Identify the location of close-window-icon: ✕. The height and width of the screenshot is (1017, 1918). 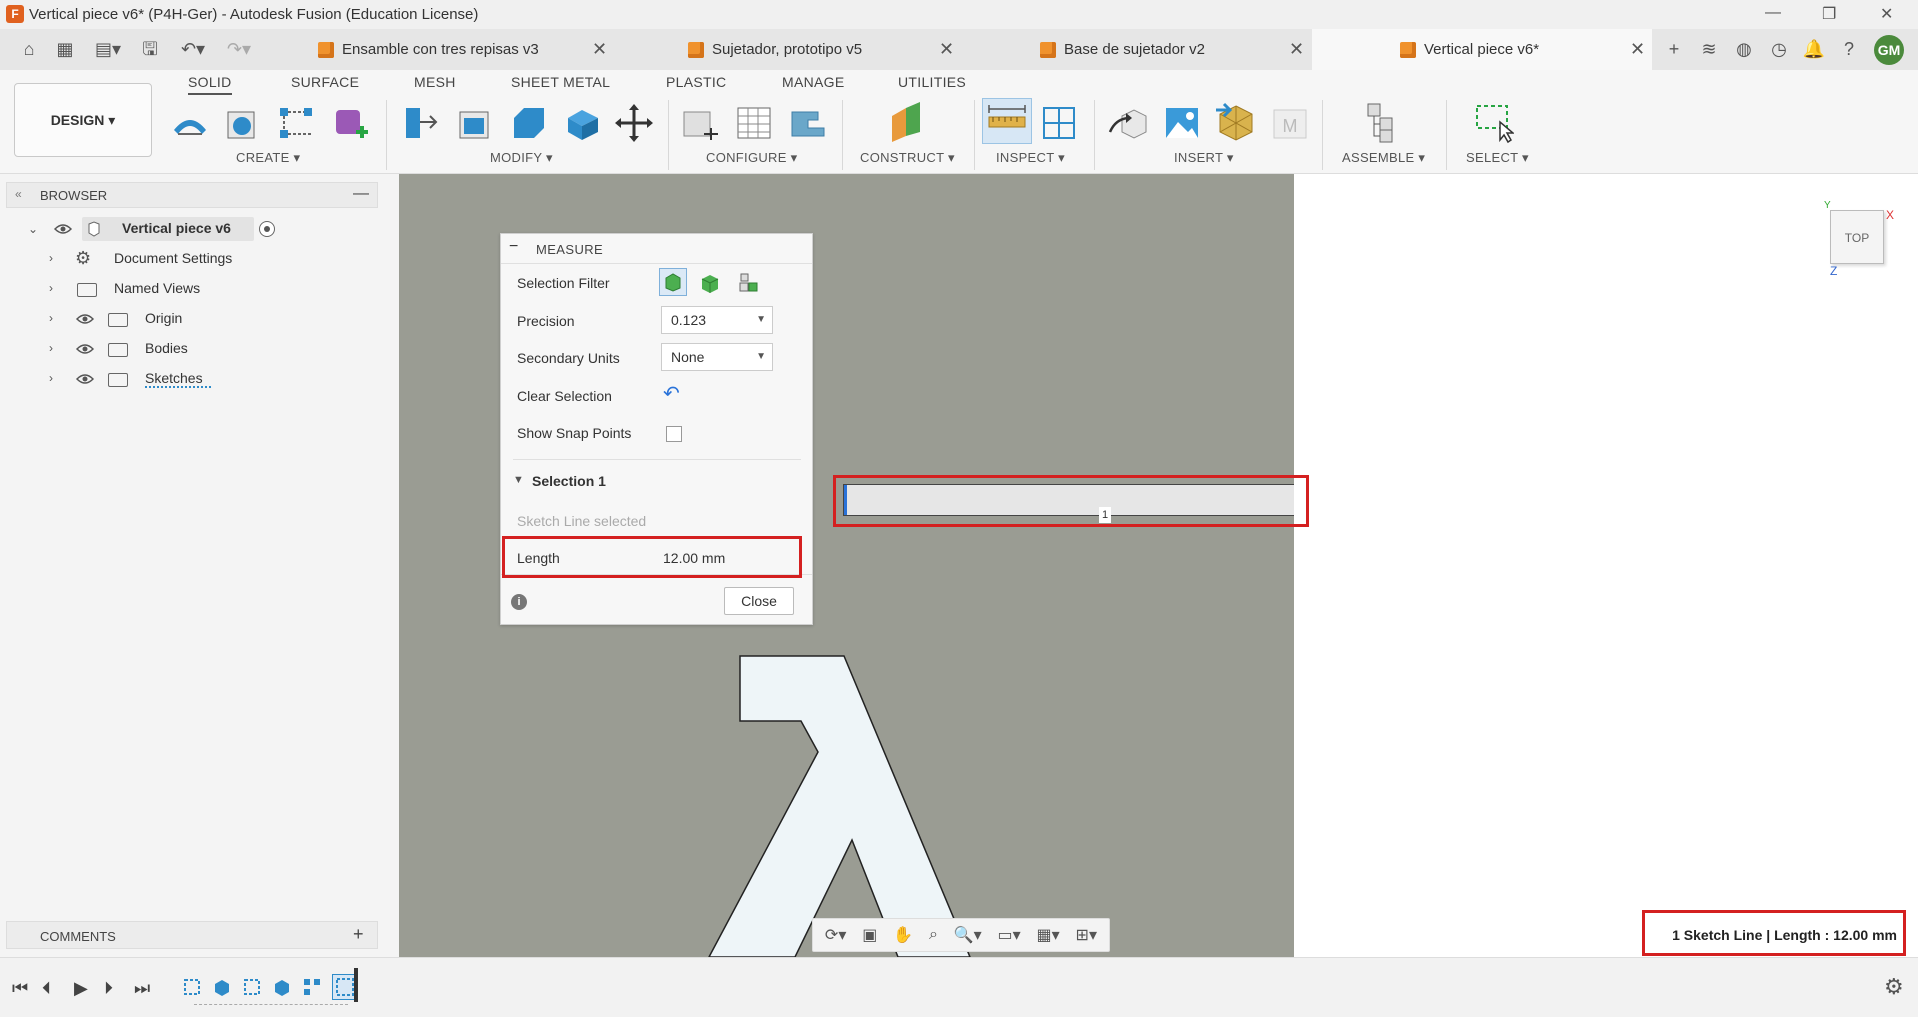
(1886, 14).